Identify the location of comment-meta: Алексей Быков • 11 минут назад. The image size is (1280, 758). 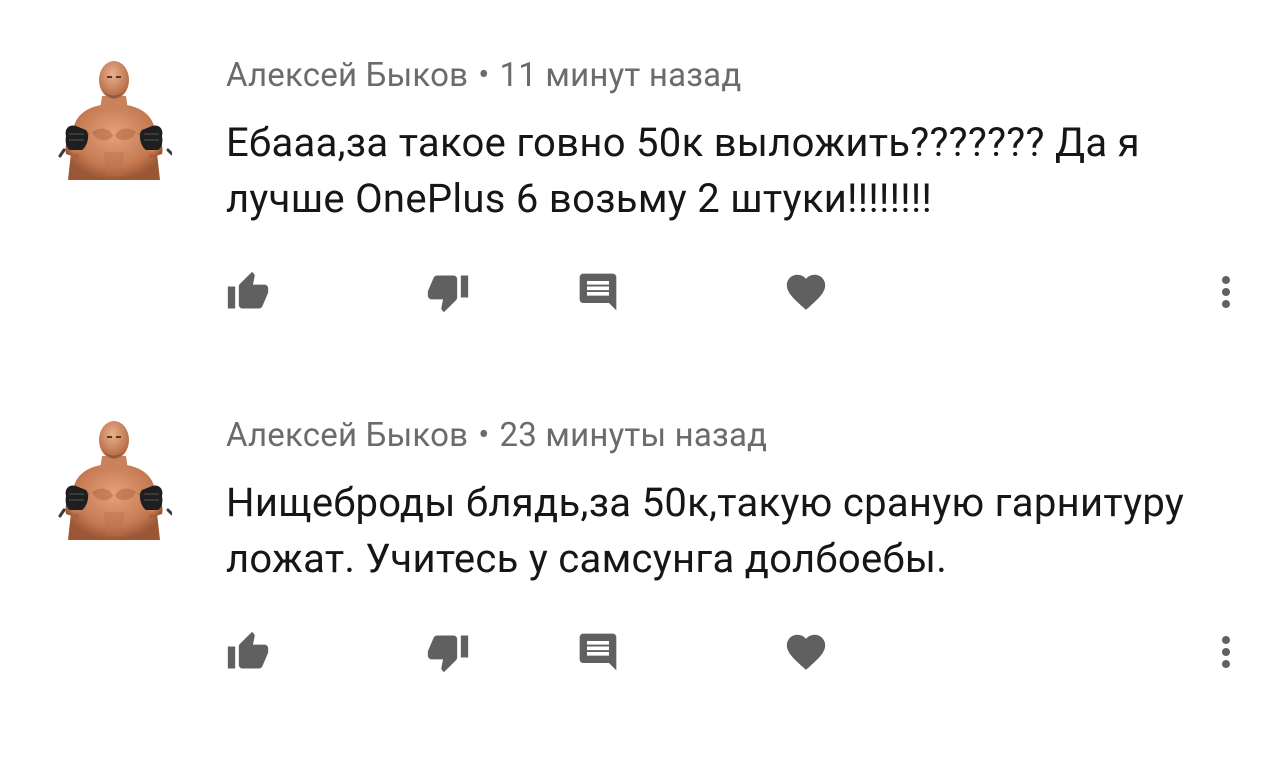
(483, 75).